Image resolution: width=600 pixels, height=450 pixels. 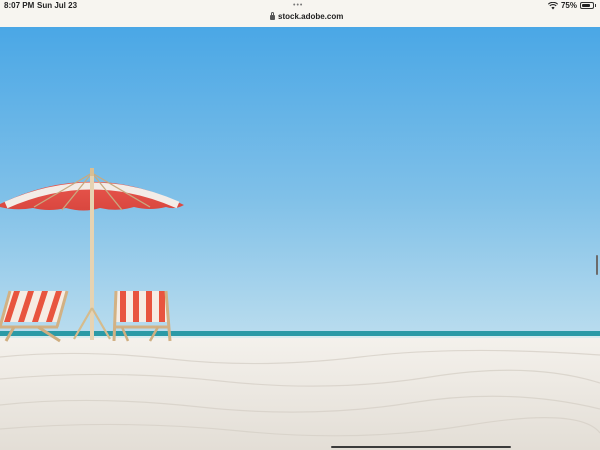 What do you see at coordinates (421, 447) in the screenshot?
I see `home-indicator` at bounding box center [421, 447].